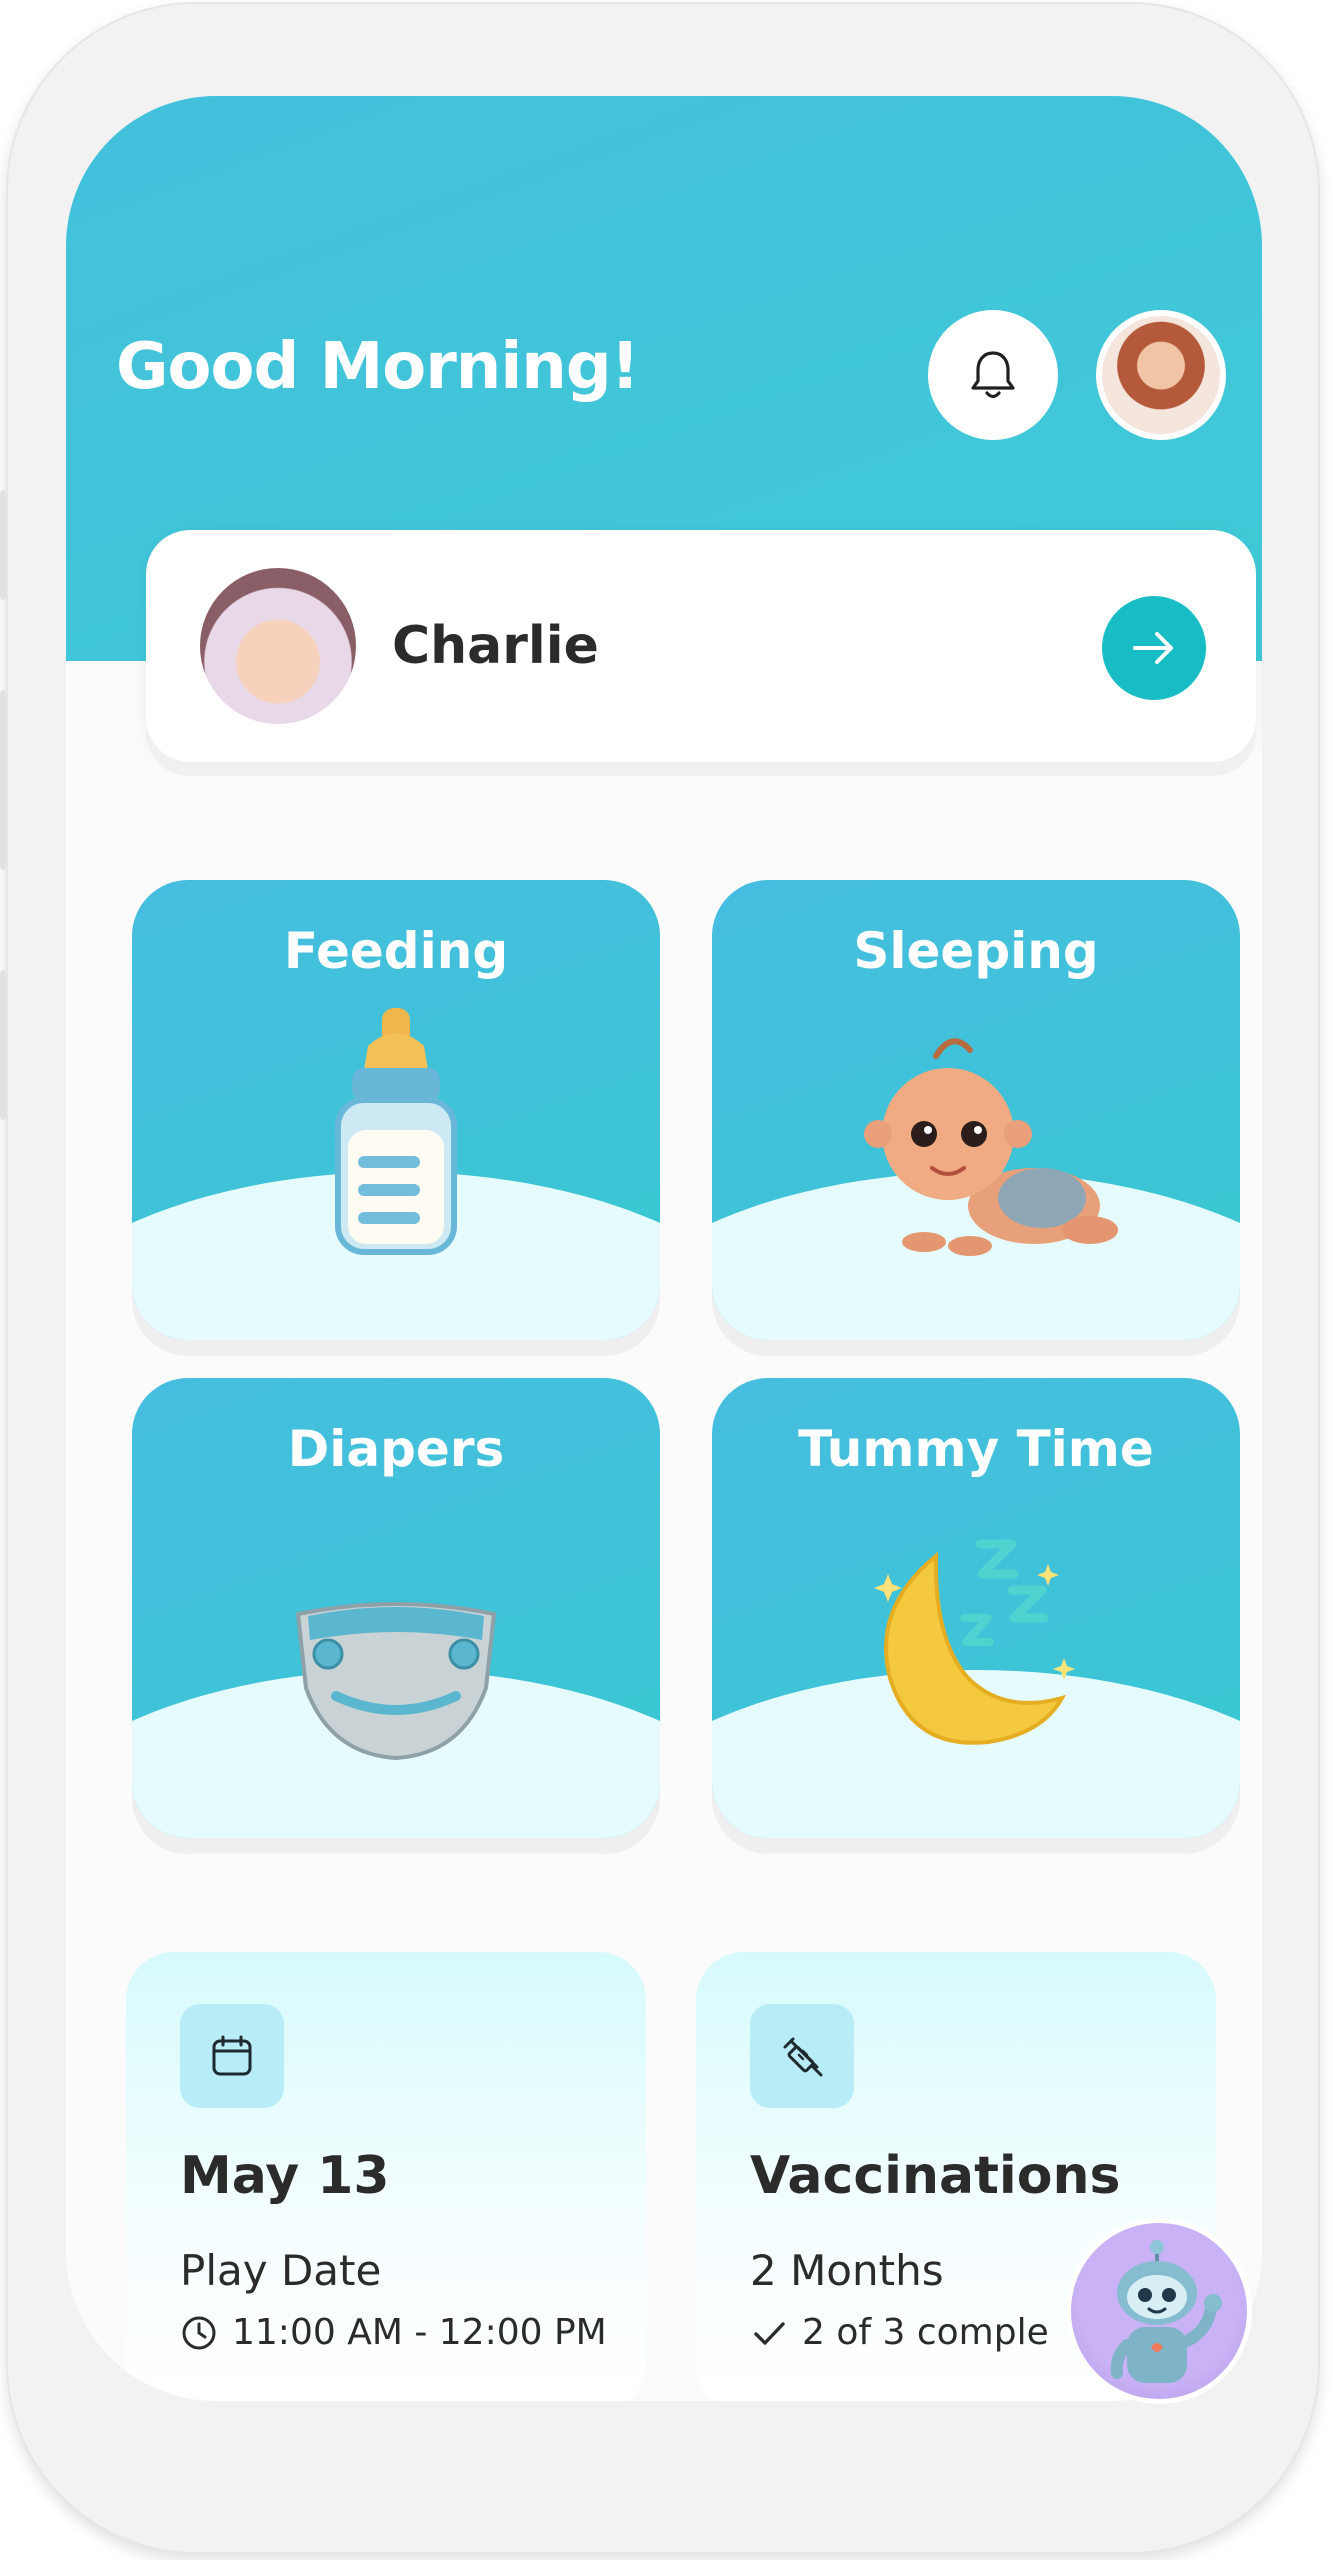 This screenshot has width=1333, height=2560. Describe the element at coordinates (701, 646) in the screenshot. I see `baby-profile-card: Charlie` at that location.